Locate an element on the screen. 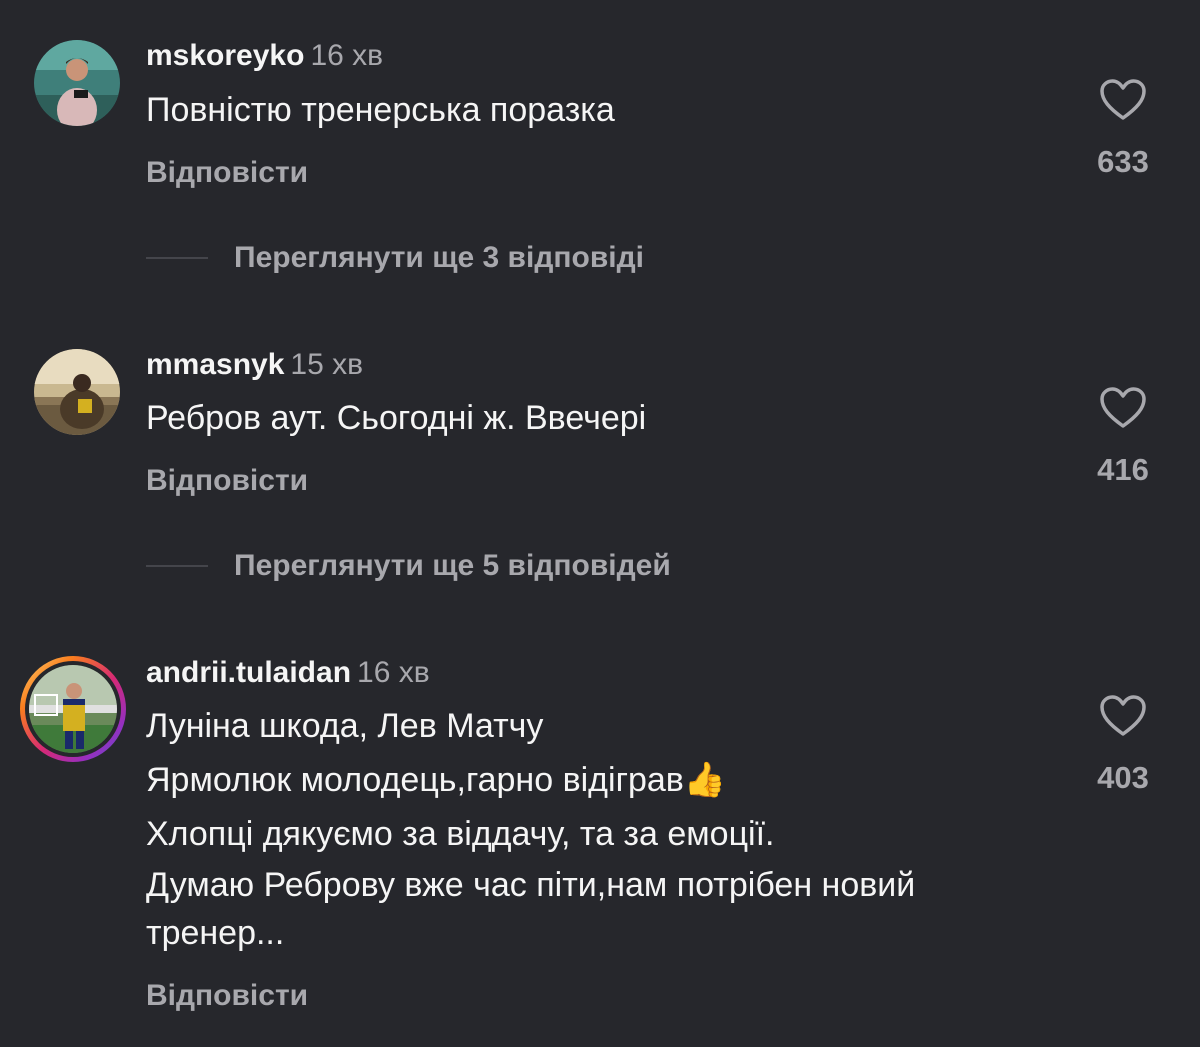 This screenshot has width=1200, height=1047. like-count: 403 is located at coordinates (1123, 777).